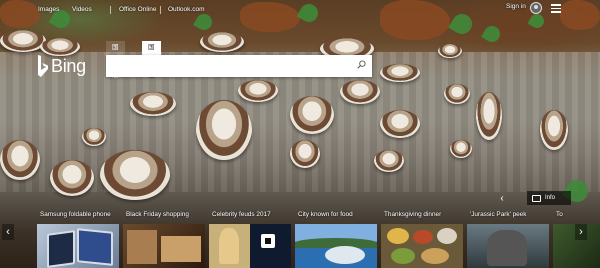 The height and width of the screenshot is (268, 600). Describe the element at coordinates (325, 214) in the screenshot. I see `card-title: City known for food` at that location.